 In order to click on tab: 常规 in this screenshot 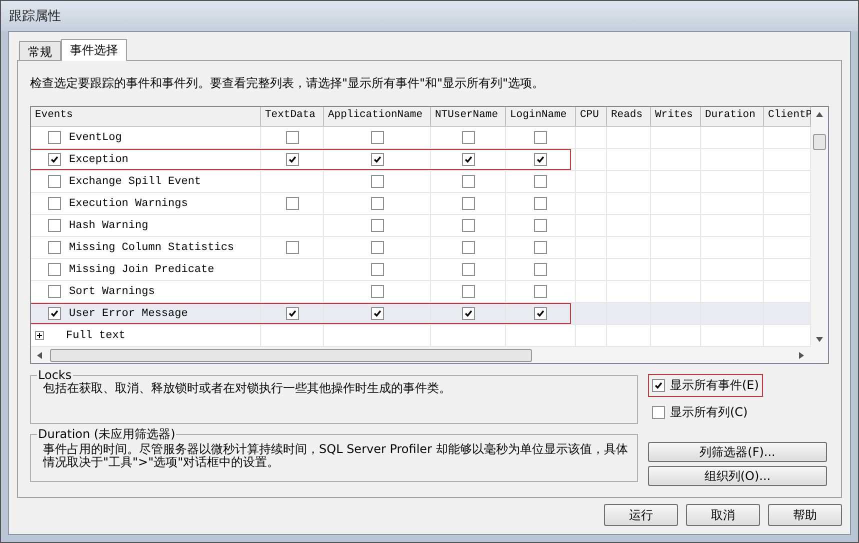, I will do `click(40, 50)`.